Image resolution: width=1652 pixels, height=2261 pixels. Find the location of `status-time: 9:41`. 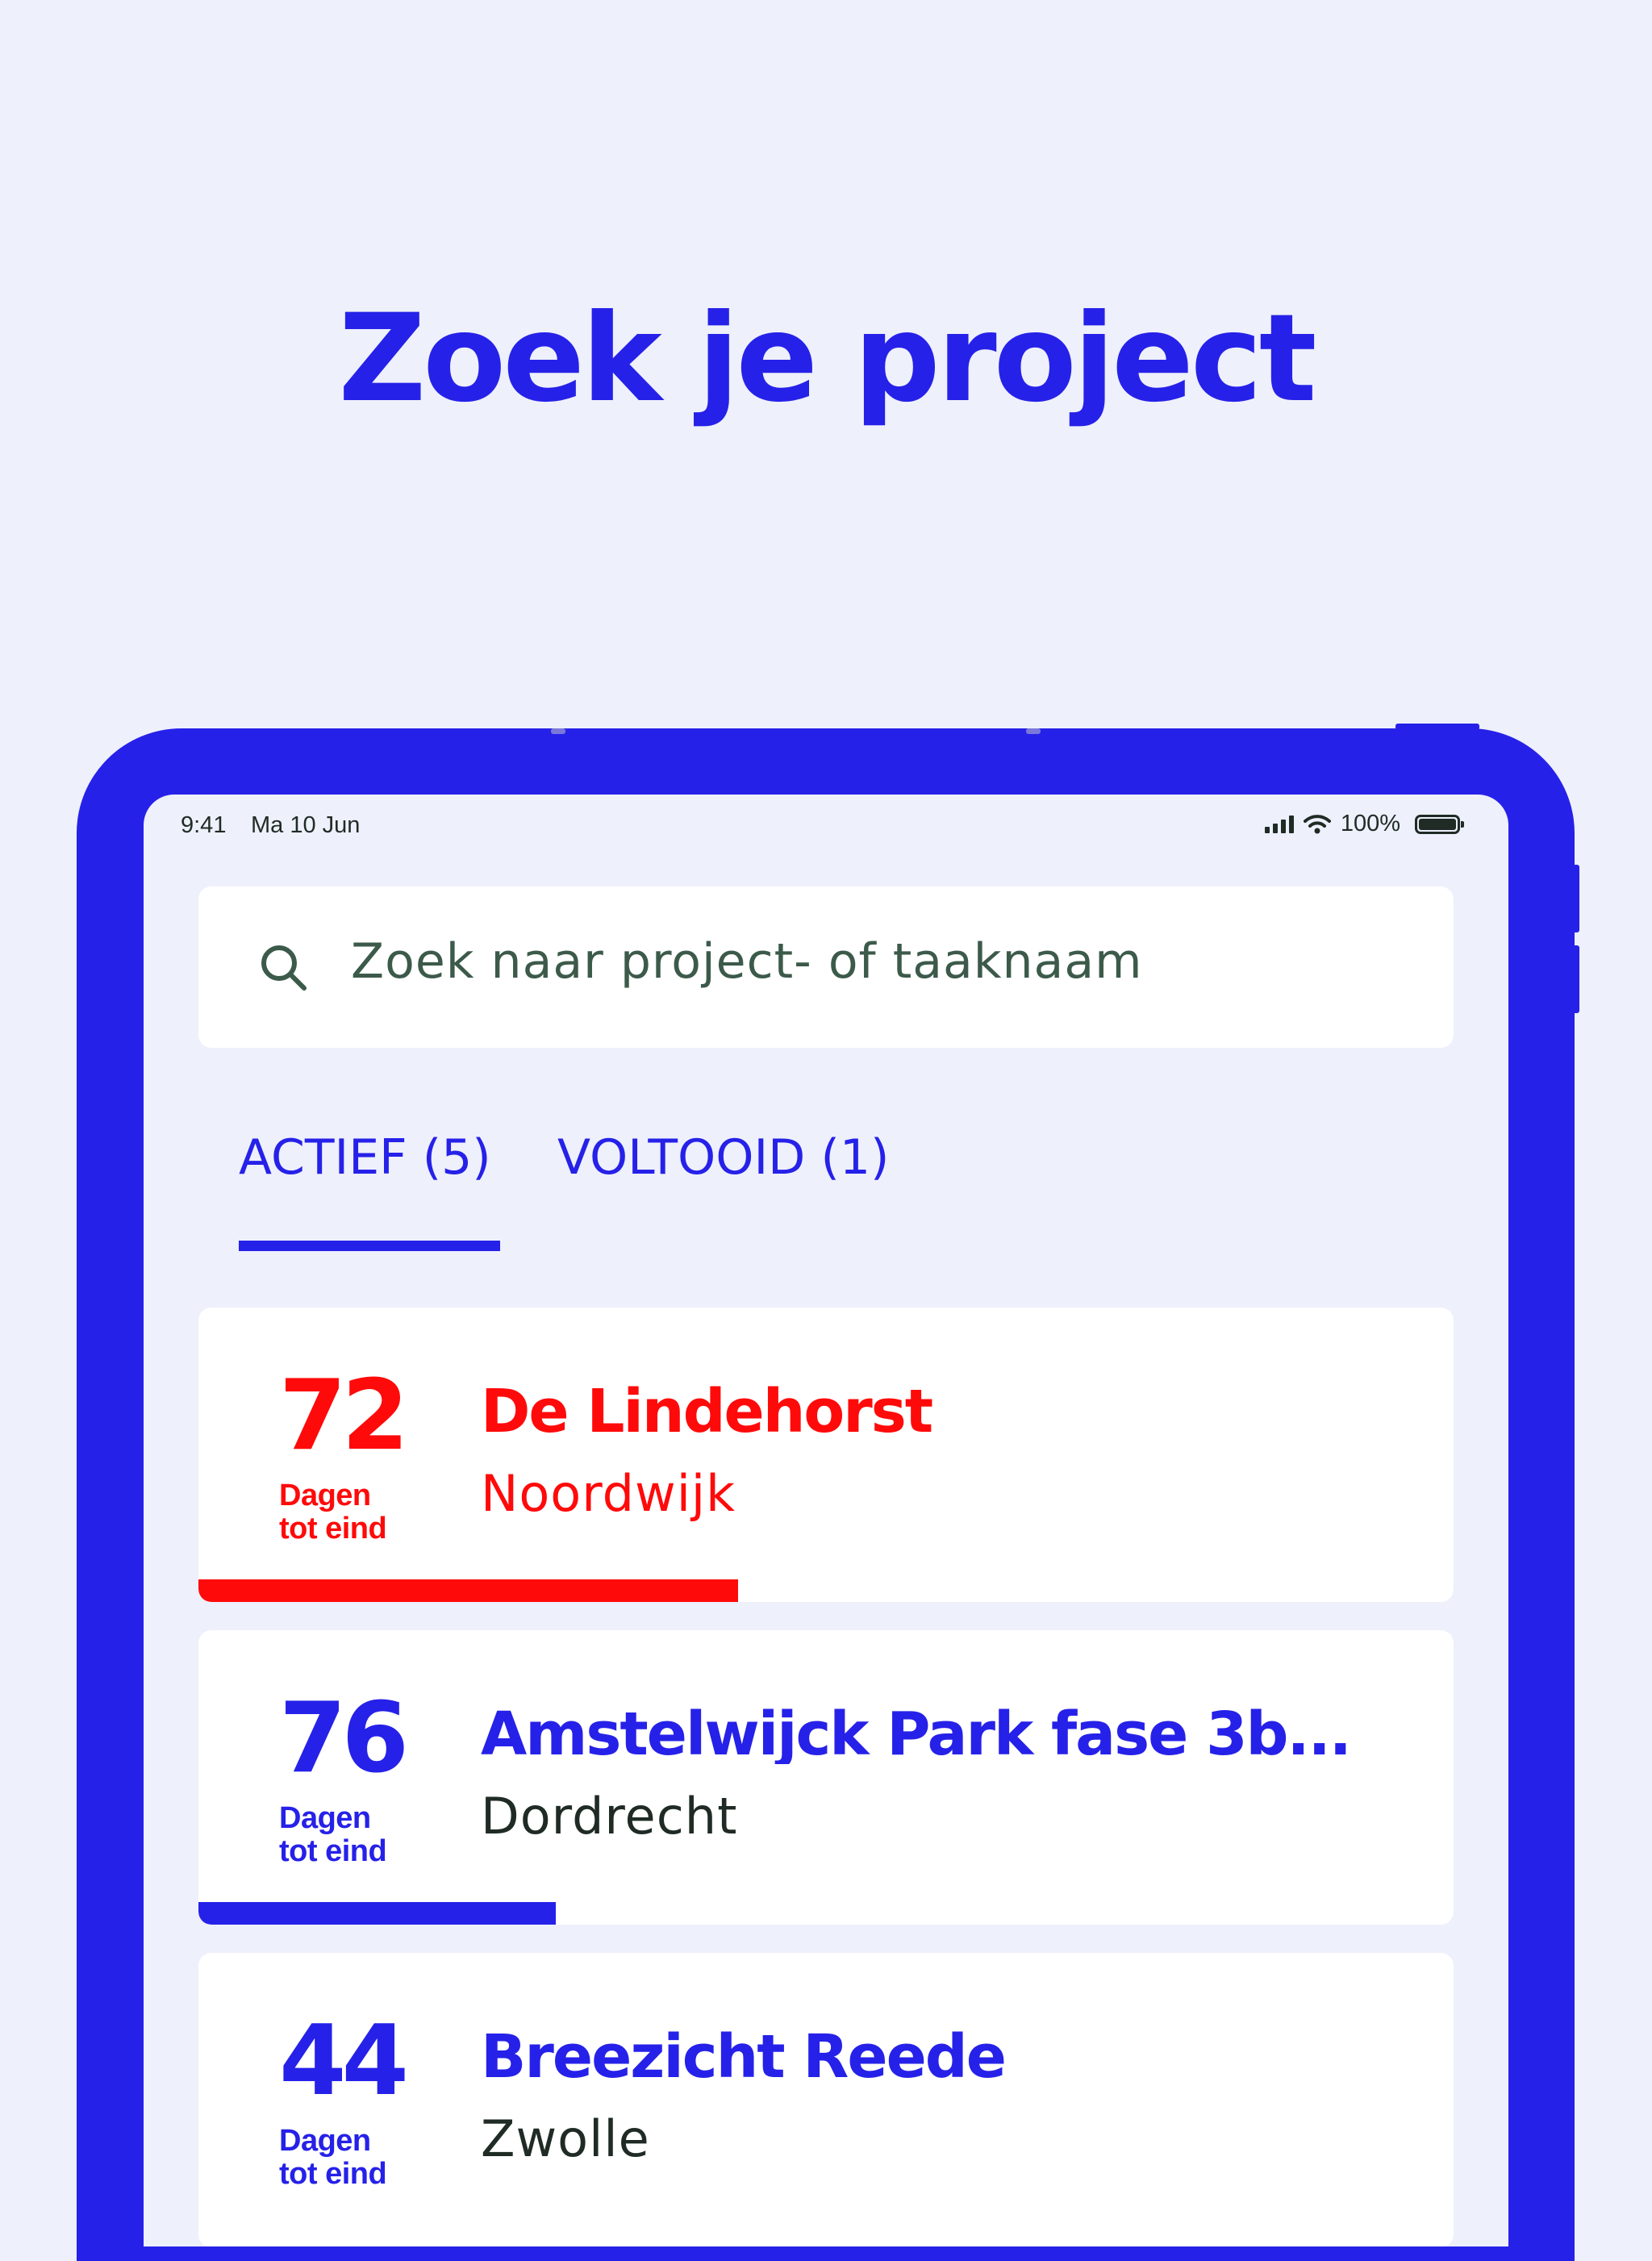

status-time: 9:41 is located at coordinates (204, 825).